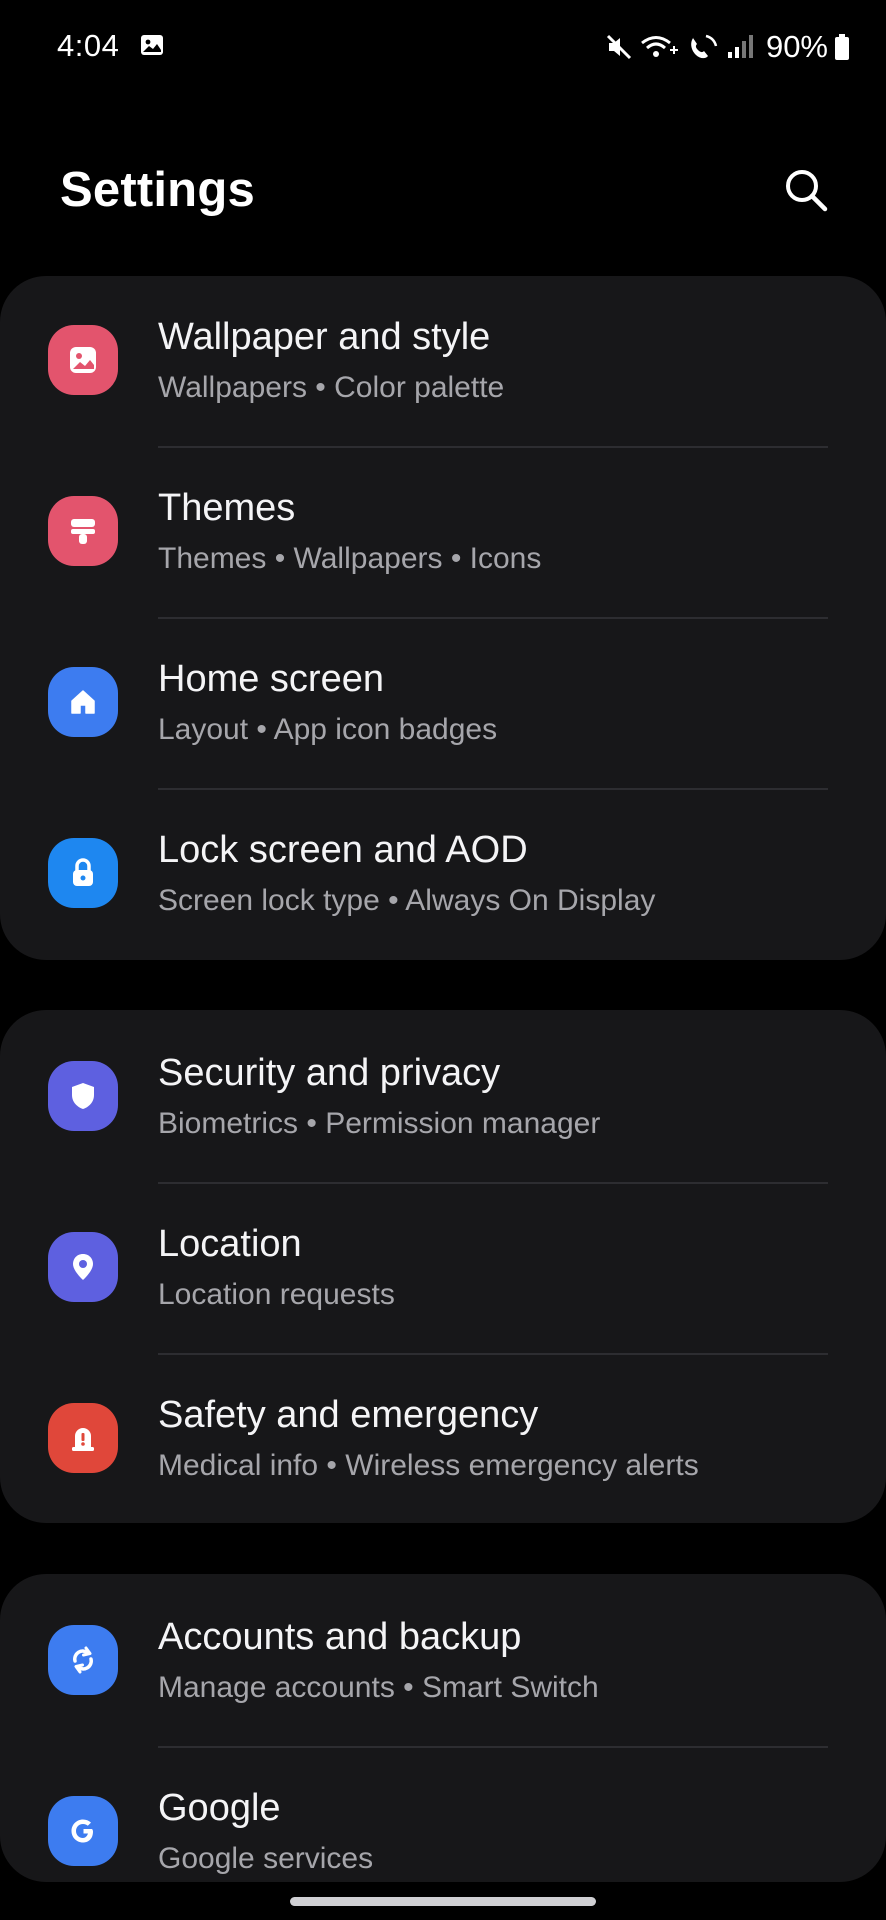  I want to click on item-subtitle: Location requests, so click(276, 1294).